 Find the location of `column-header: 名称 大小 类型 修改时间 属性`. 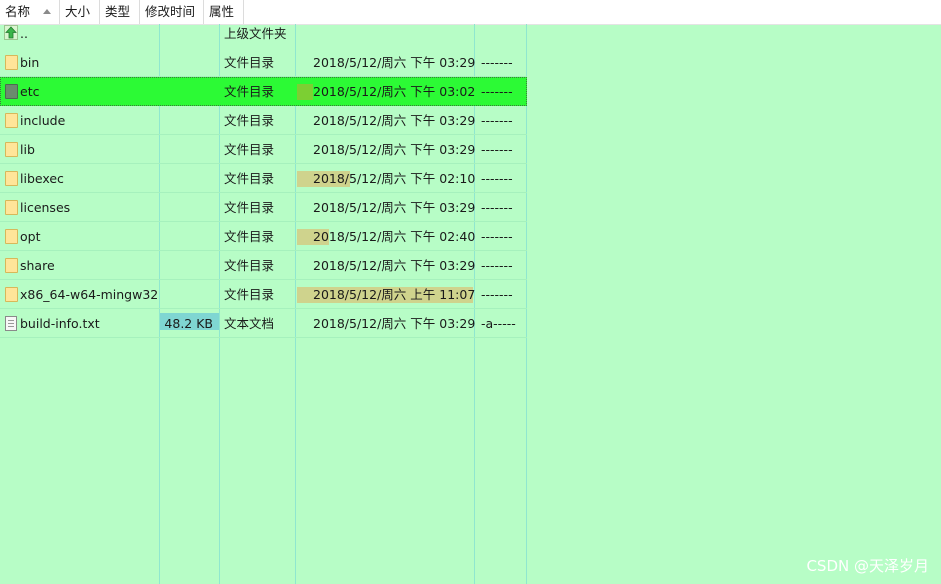

column-header: 名称 大小 类型 修改时间 属性 is located at coordinates (470, 12).